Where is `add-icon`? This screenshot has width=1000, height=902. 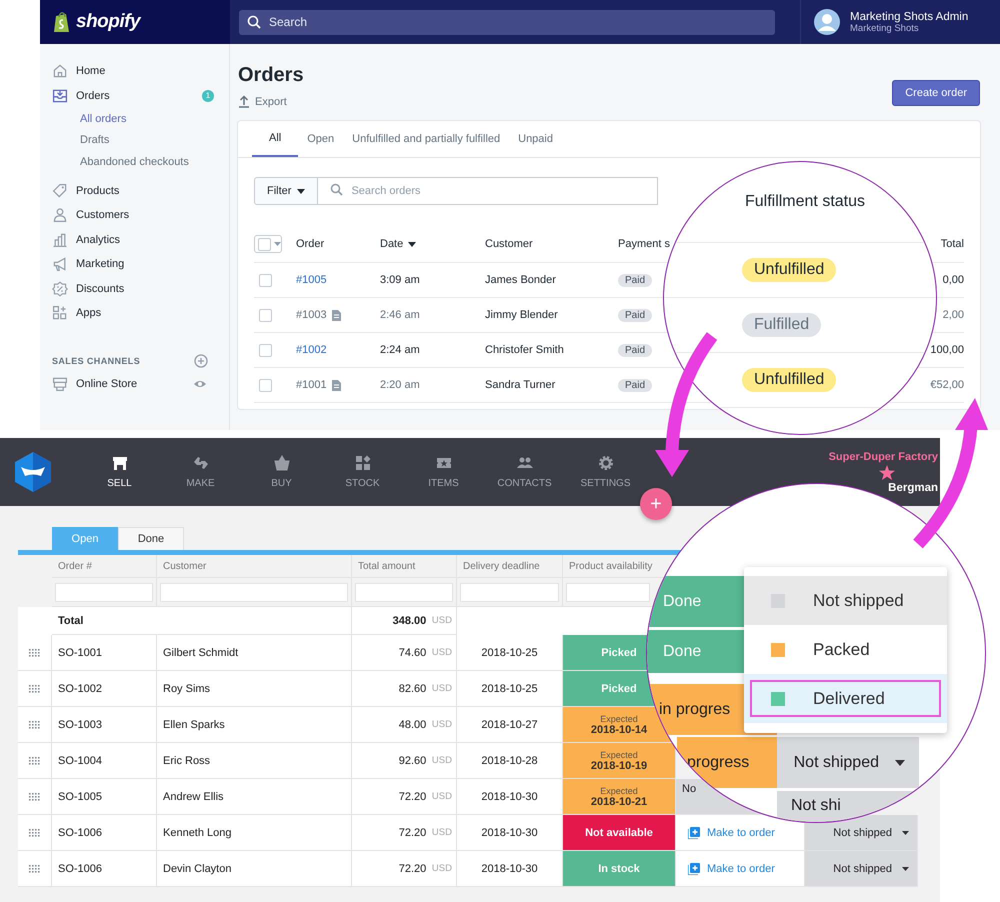
add-icon is located at coordinates (201, 361).